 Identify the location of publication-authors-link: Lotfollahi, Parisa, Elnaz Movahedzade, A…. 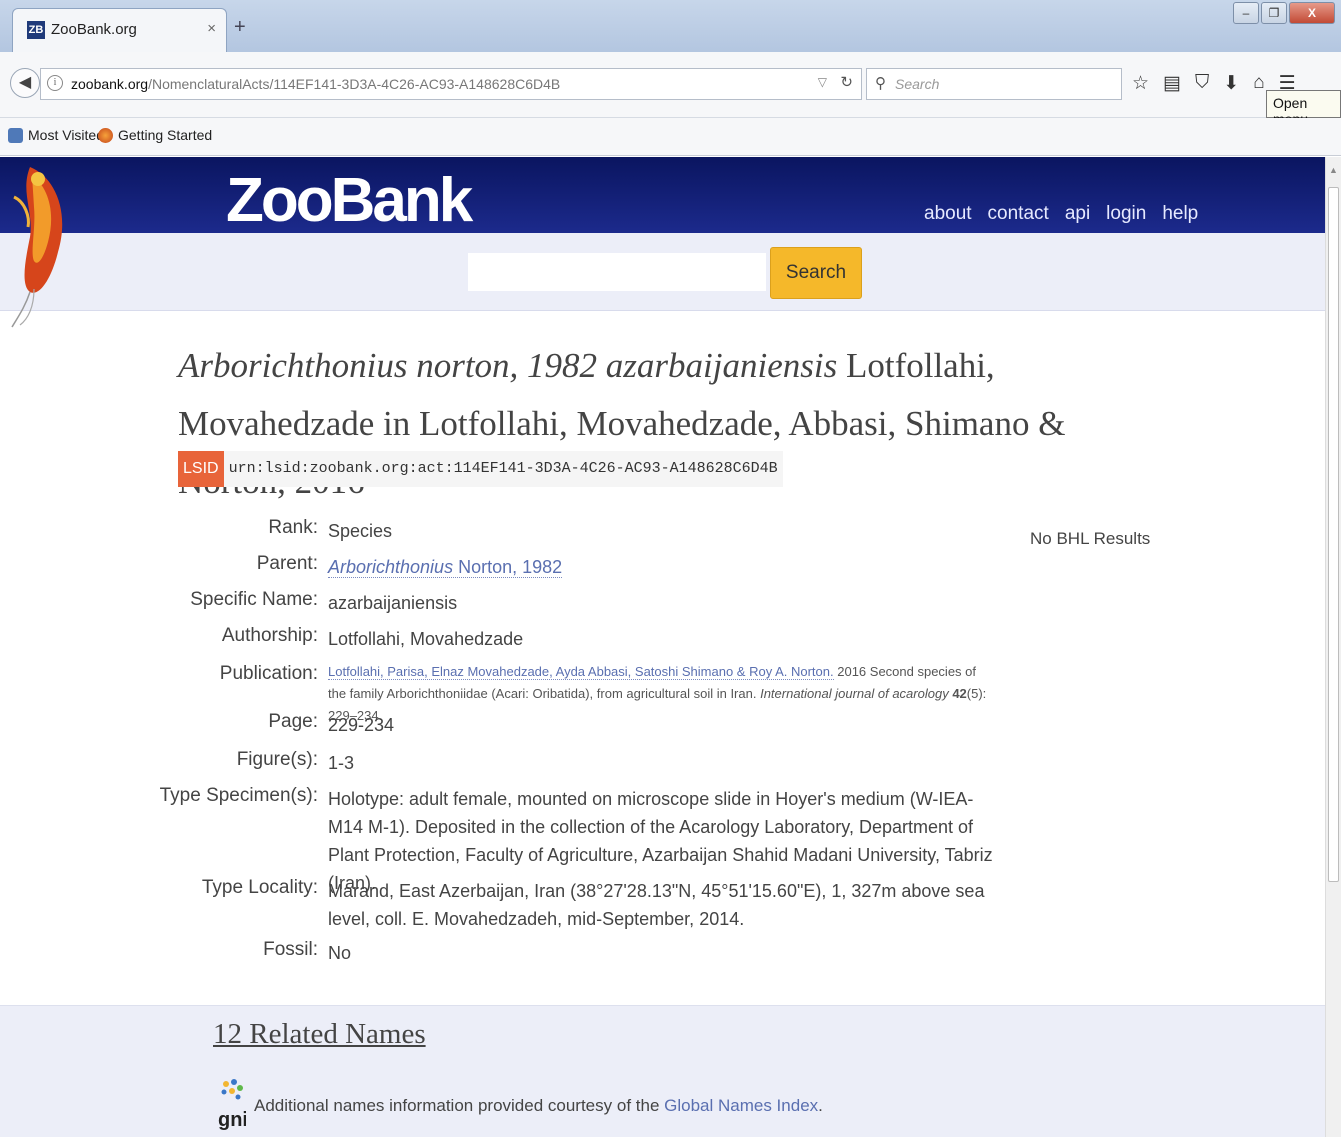
(581, 672).